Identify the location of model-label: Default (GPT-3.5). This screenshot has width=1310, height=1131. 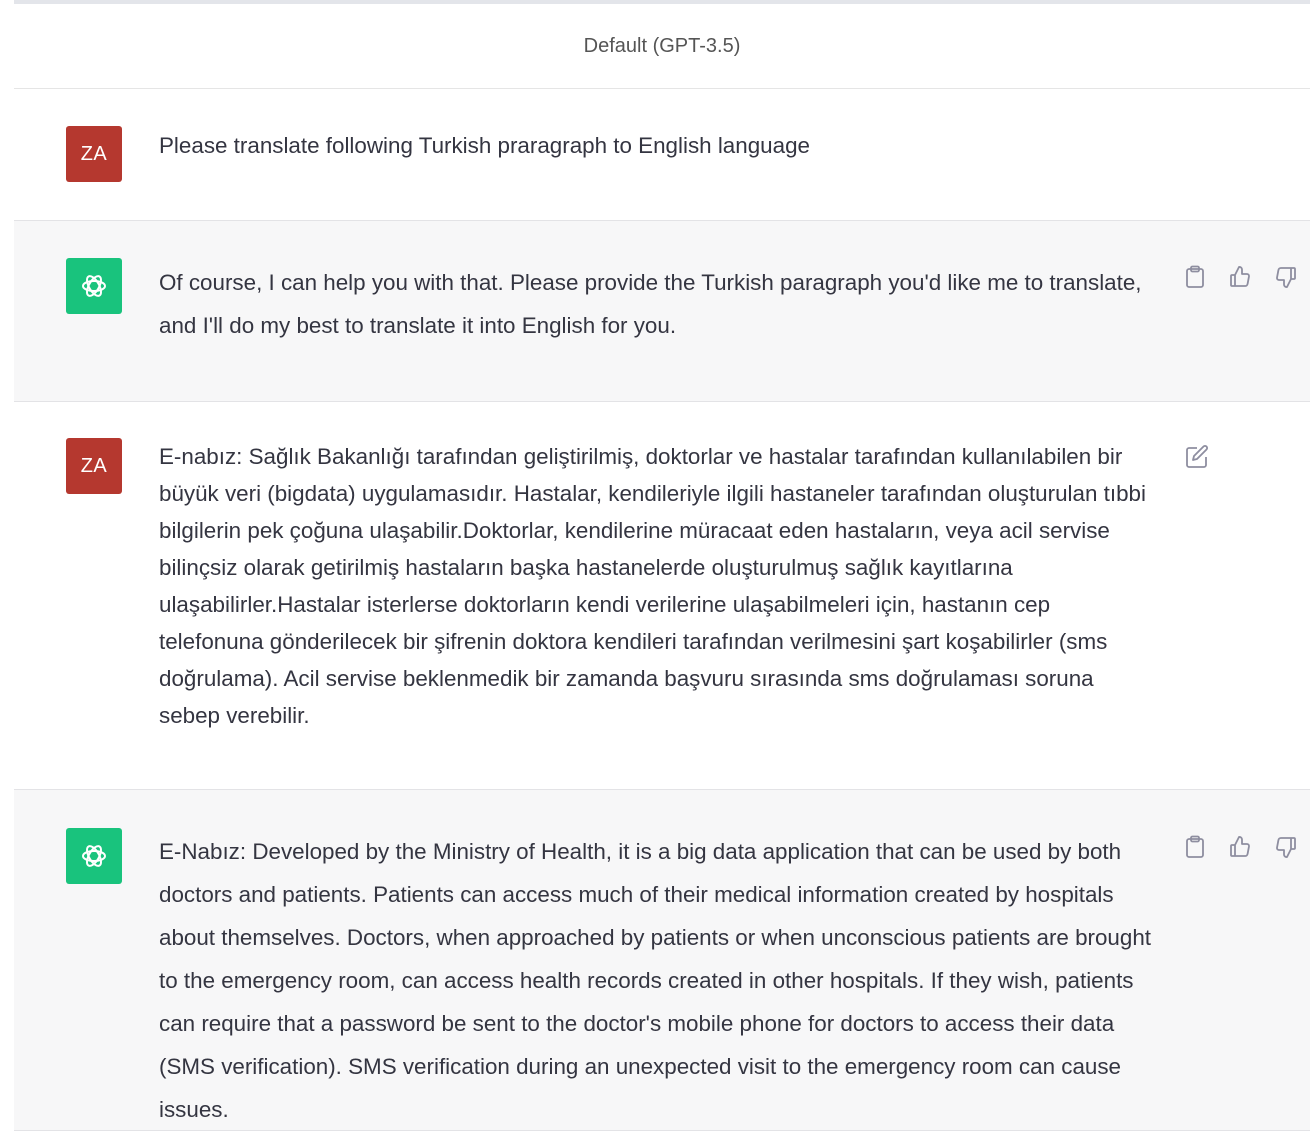
(662, 45).